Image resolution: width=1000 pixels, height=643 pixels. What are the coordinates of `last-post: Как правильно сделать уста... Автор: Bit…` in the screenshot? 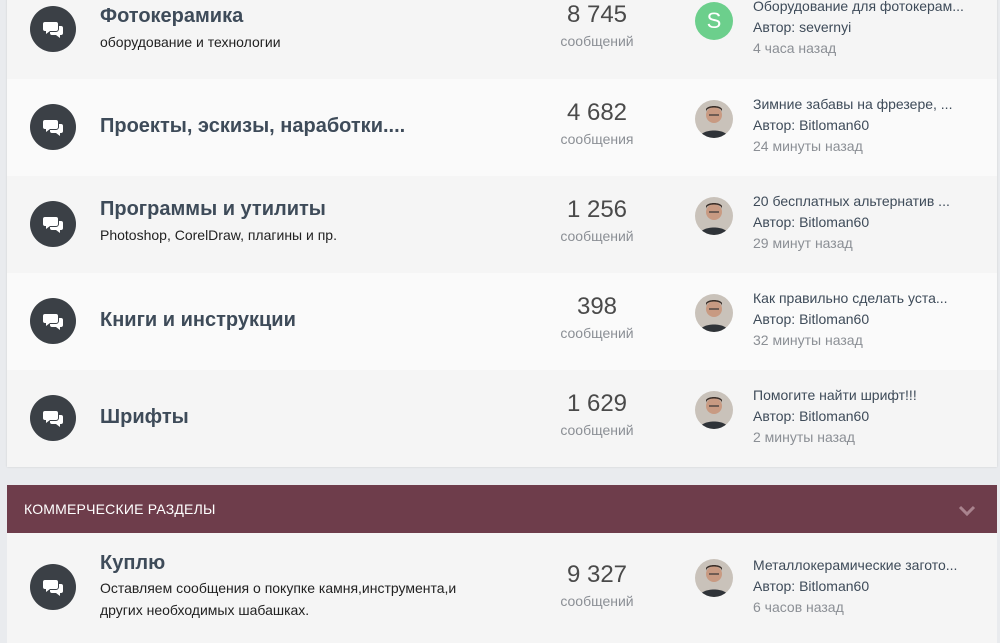 It's located at (868, 319).